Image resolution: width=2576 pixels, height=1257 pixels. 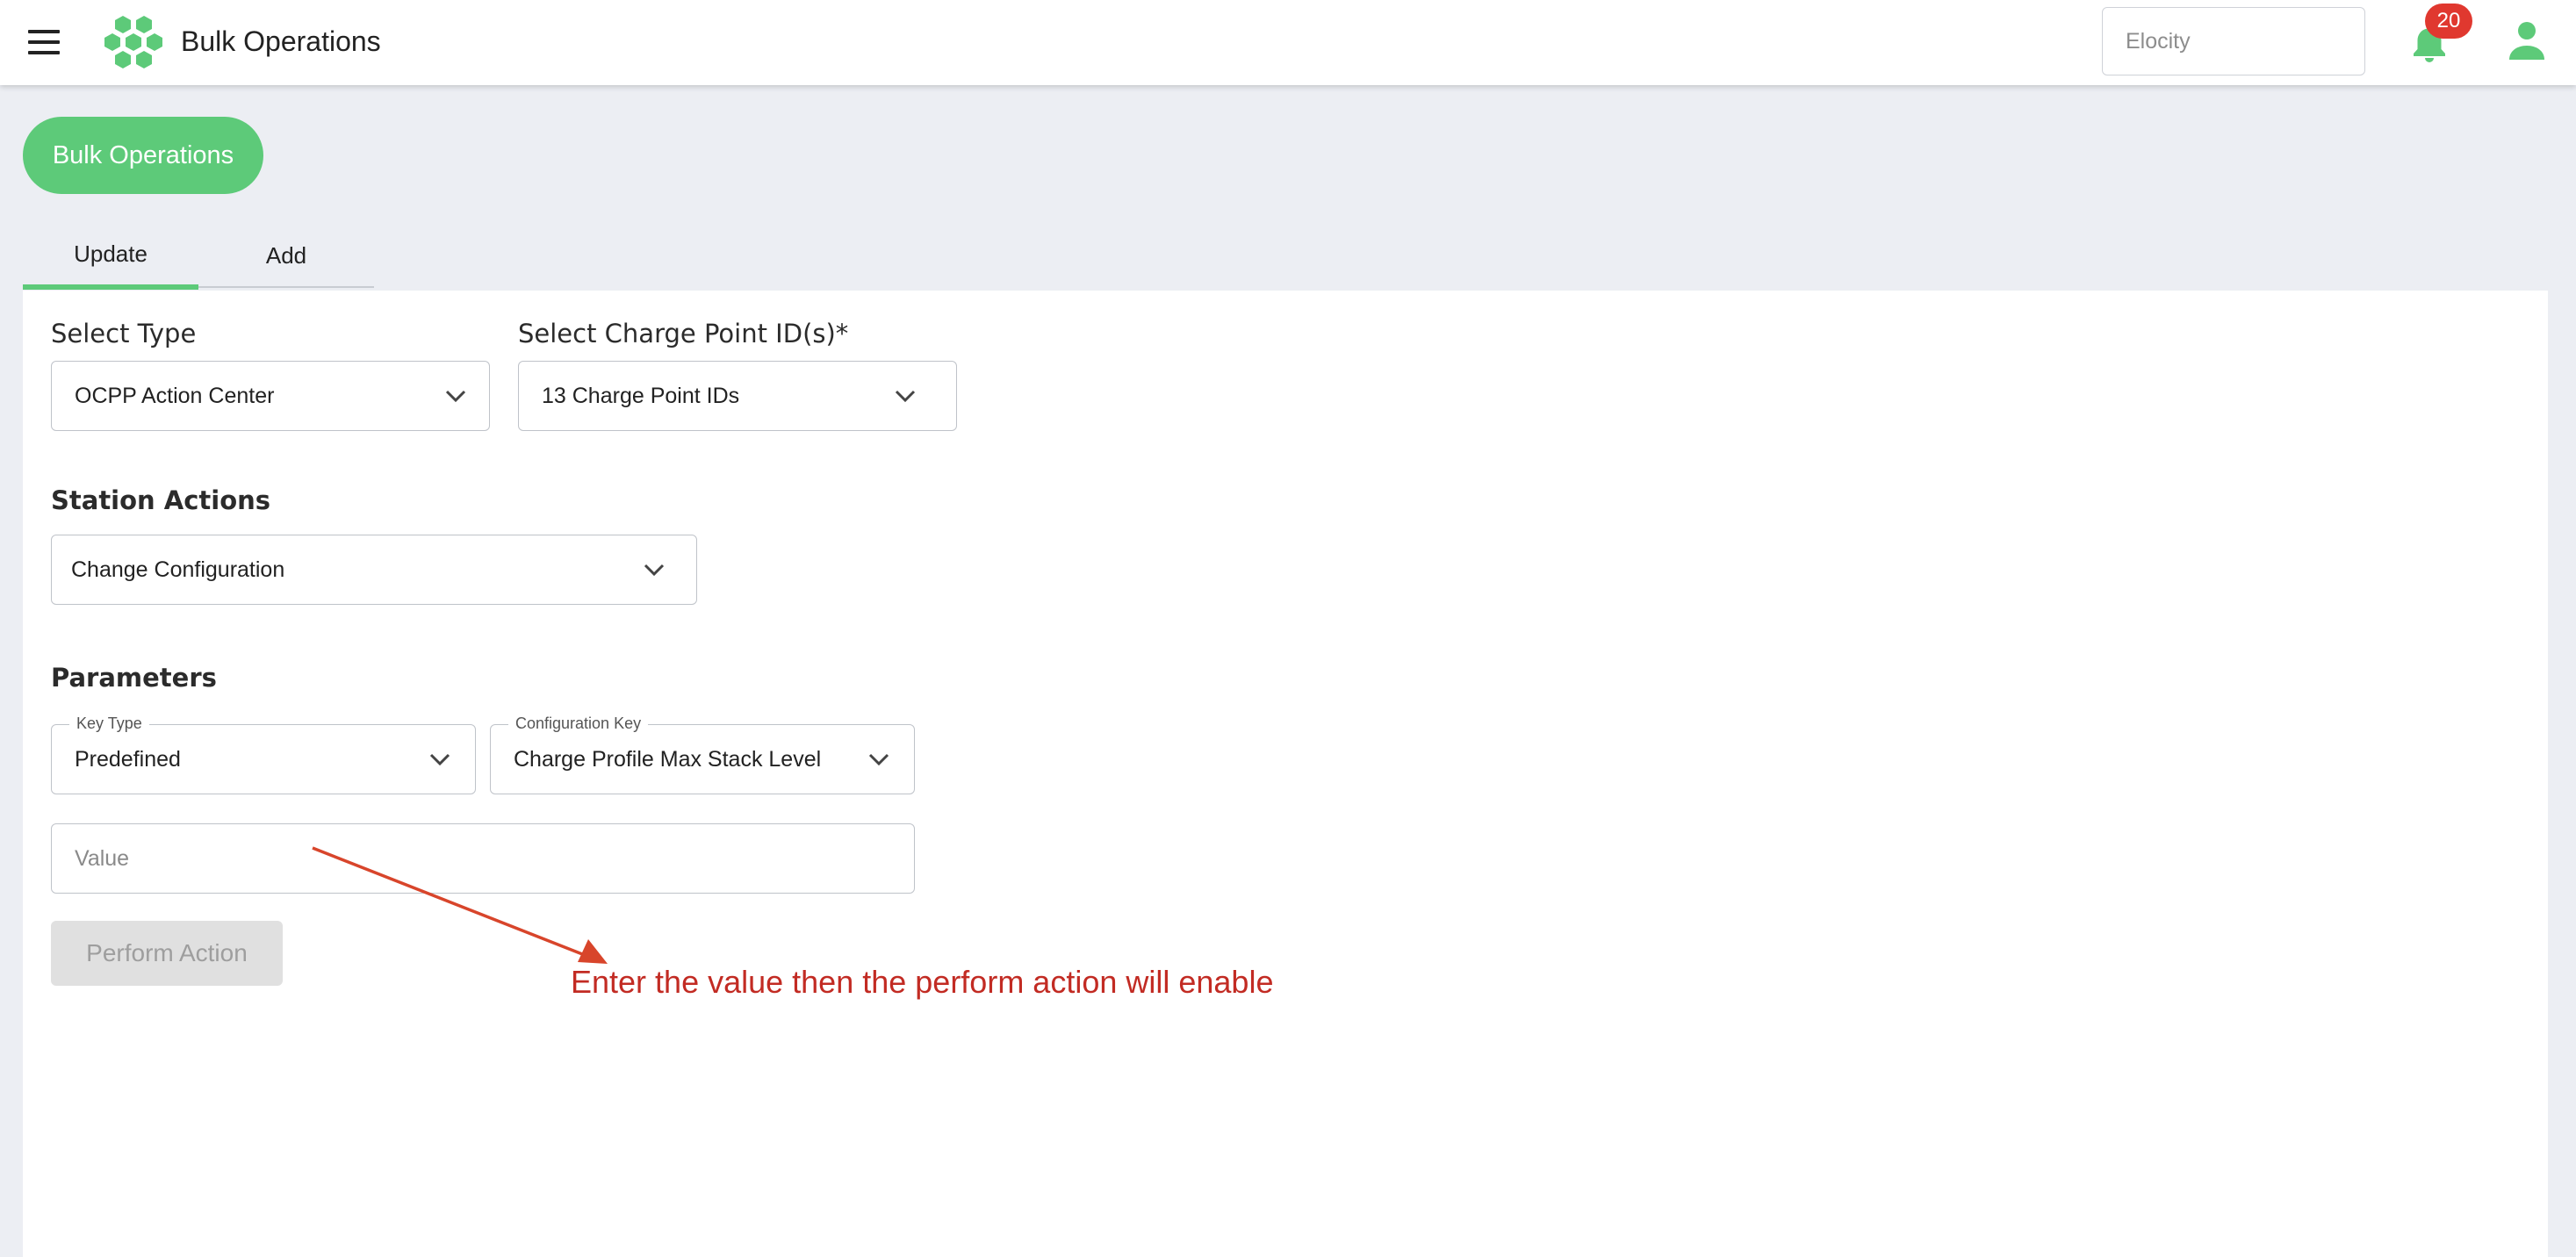 I want to click on configuration-key-value: Charge Profile Max Stack Level, so click(x=668, y=759).